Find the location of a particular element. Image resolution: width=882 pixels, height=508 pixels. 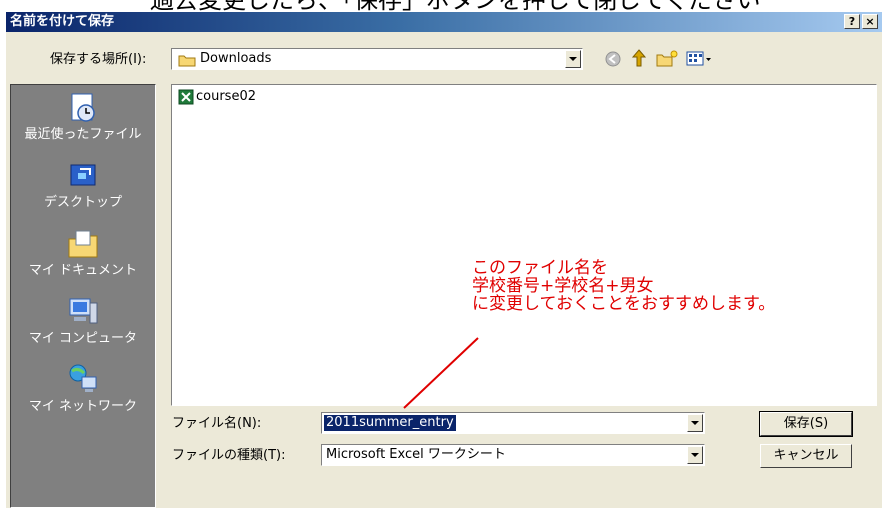

caption-text: 過去変更したら、「保存」ボタンを押して閉じてください is located at coordinates (455, 7).